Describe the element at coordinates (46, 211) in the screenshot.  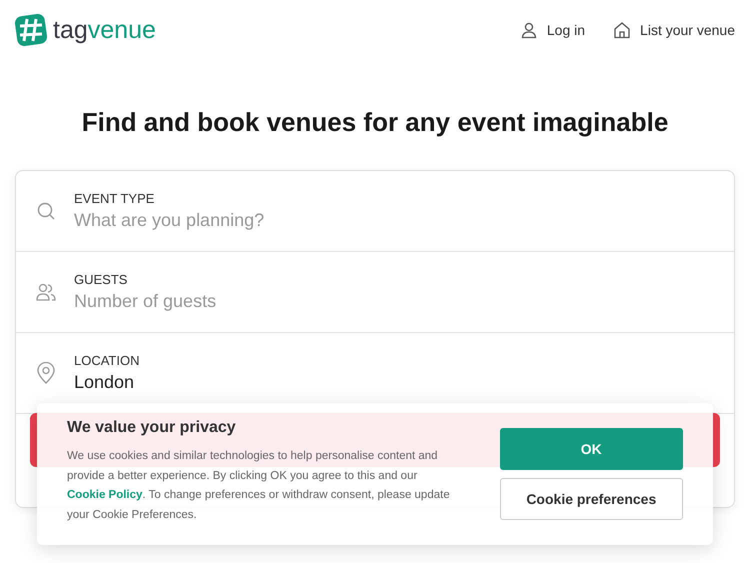
I see `search-icon` at that location.